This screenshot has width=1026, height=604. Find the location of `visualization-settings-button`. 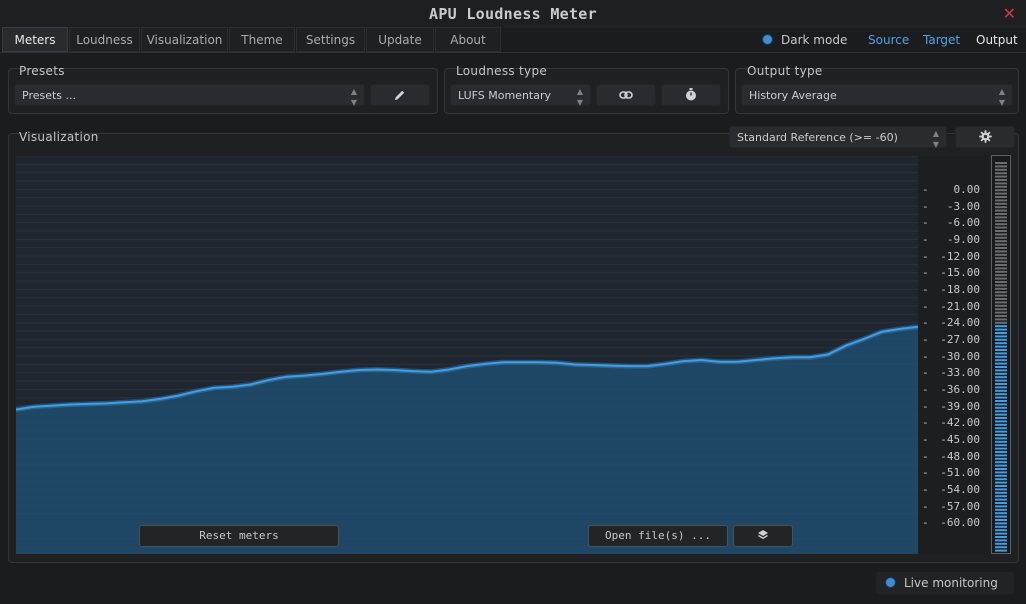

visualization-settings-button is located at coordinates (985, 137).